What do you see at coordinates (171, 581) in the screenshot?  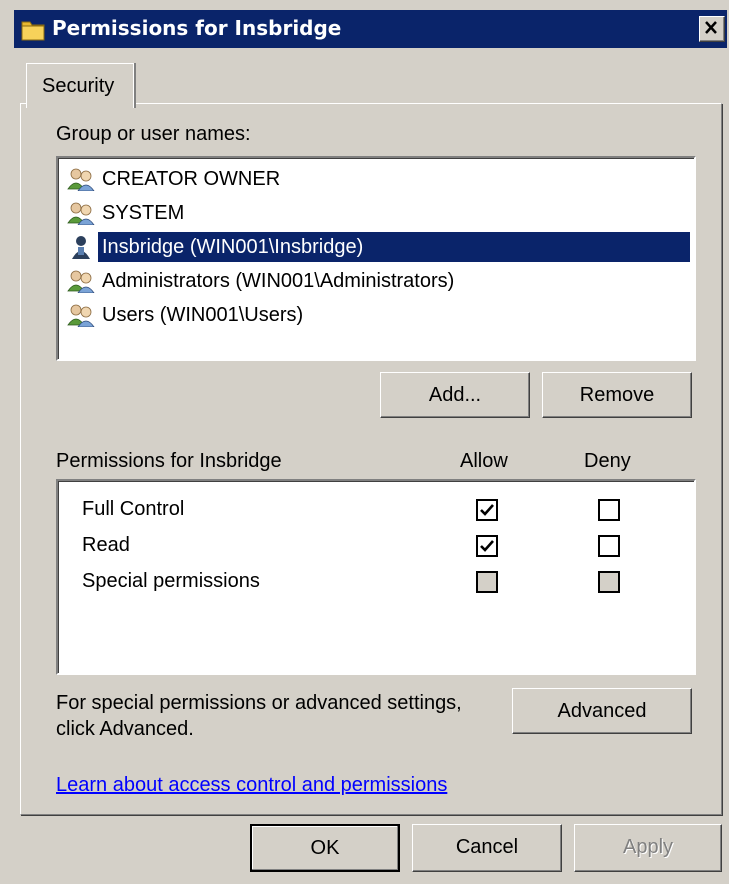 I see `permission-name: Special permissions` at bounding box center [171, 581].